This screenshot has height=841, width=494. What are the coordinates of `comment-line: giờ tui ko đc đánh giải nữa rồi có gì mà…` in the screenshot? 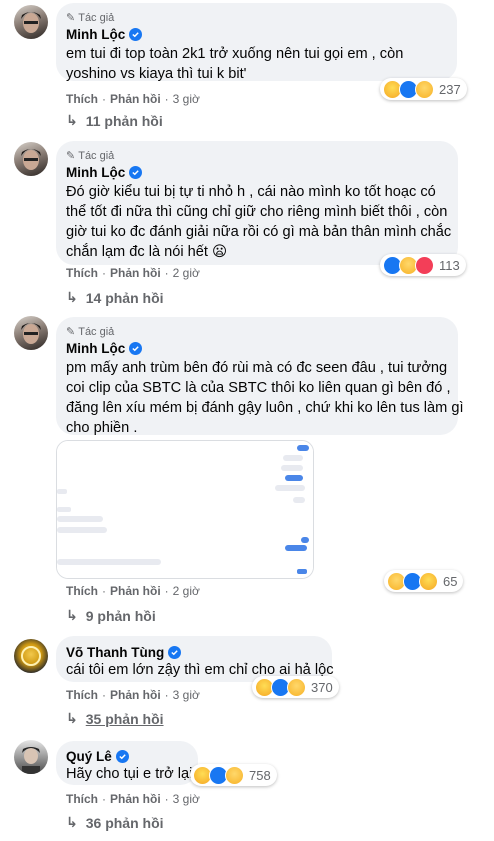 It's located at (259, 232).